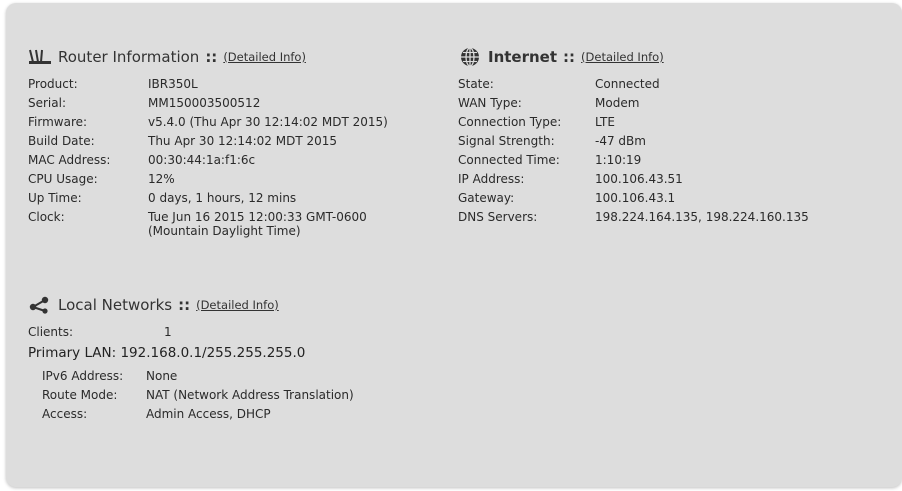 This screenshot has height=491, width=902. Describe the element at coordinates (168, 332) in the screenshot. I see `row-value: 1` at that location.